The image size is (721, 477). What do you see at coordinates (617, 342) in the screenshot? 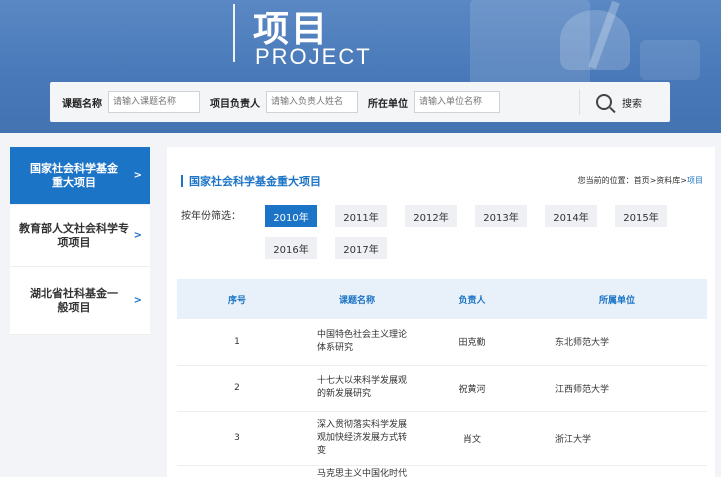
I see `cell-unit: 东北师范大学` at bounding box center [617, 342].